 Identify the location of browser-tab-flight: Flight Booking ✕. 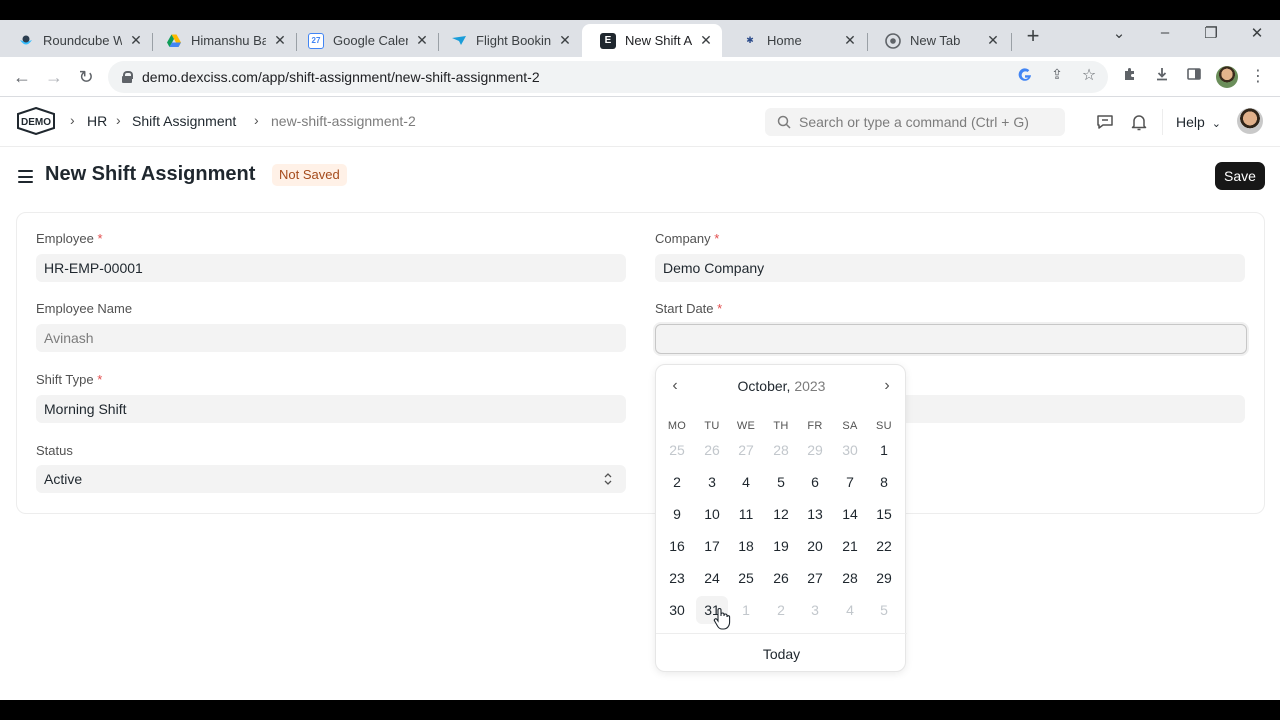
(507, 40).